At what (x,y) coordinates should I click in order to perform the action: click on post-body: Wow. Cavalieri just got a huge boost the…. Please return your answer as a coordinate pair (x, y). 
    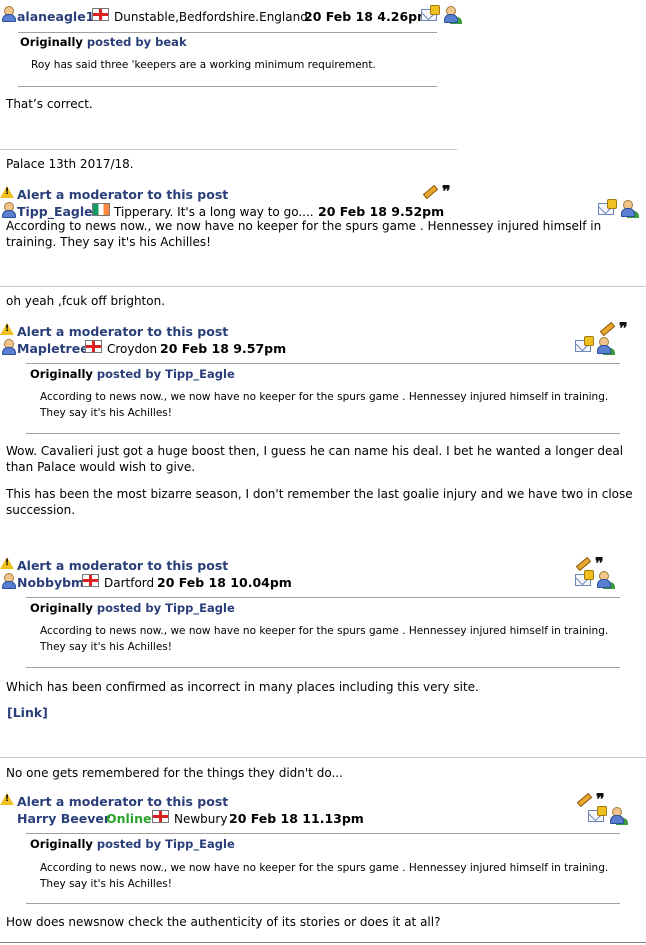
    Looking at the image, I should click on (315, 459).